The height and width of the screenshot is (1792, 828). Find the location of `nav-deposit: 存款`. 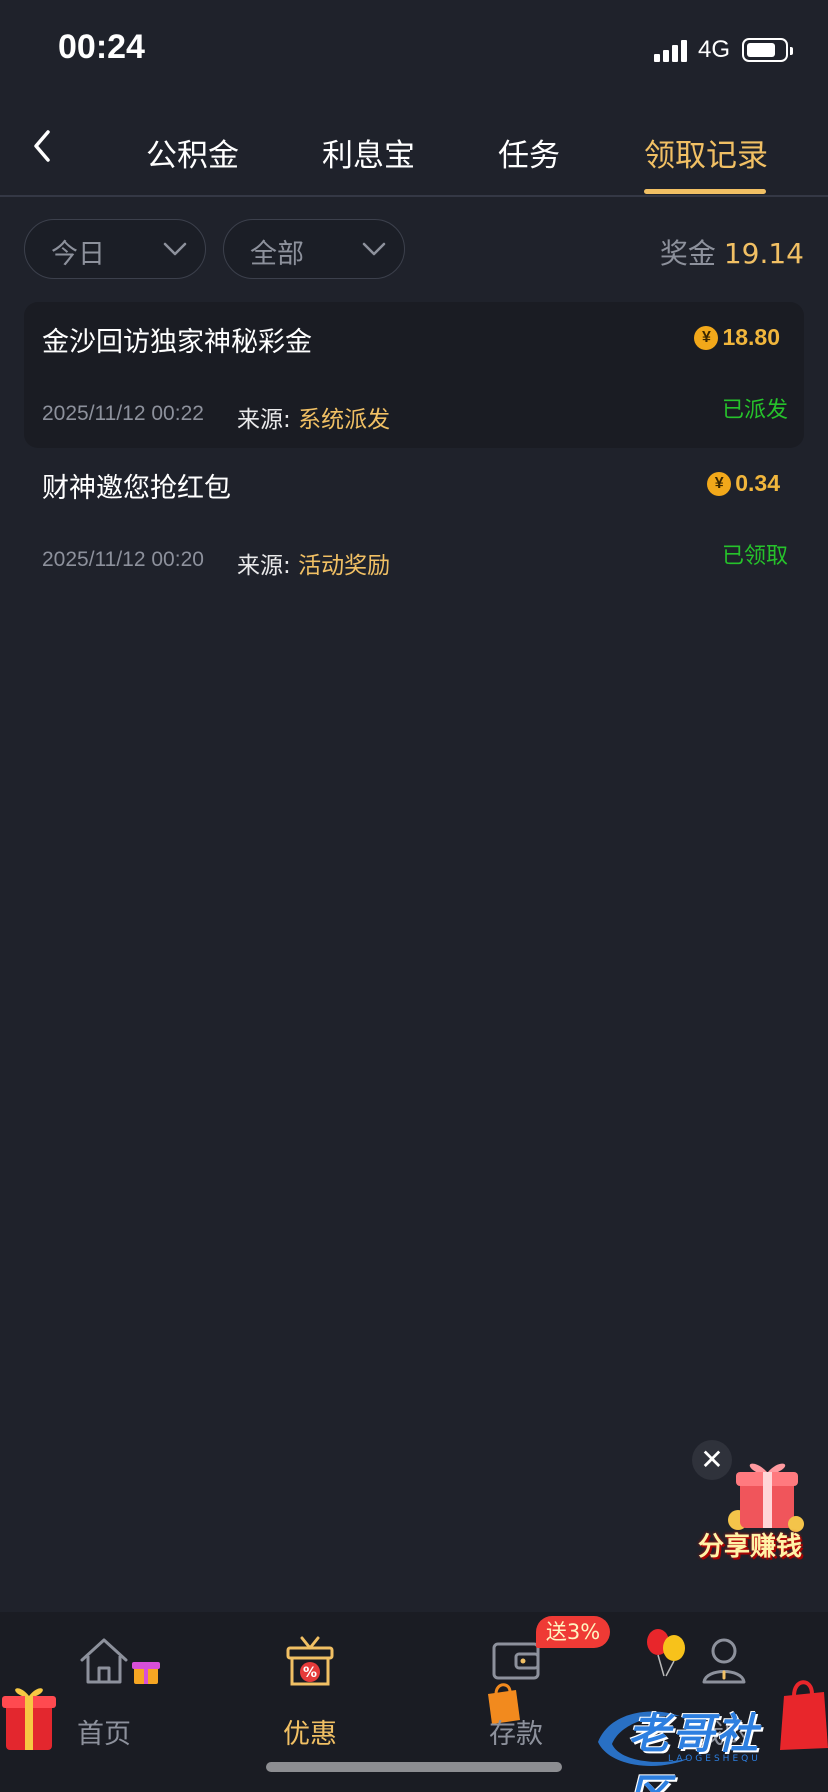

nav-deposit: 存款 is located at coordinates (516, 1693).